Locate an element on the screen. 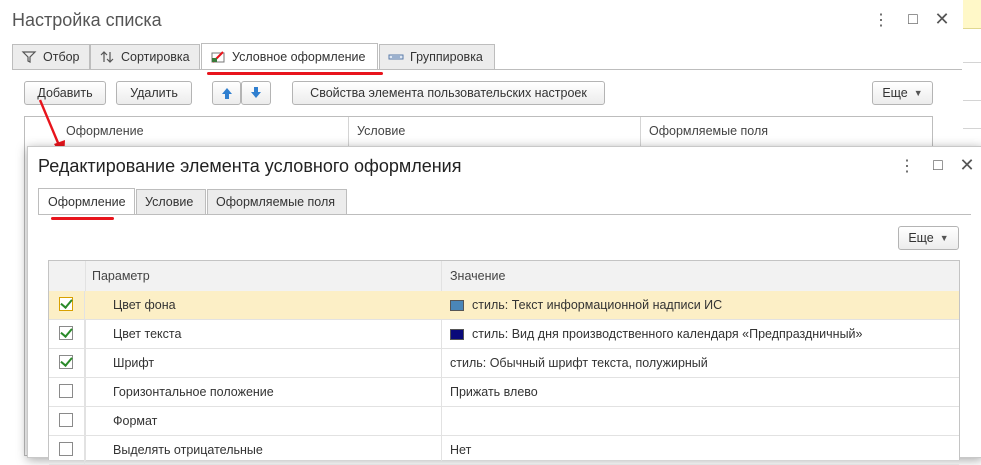  parameter-name: Формат is located at coordinates (135, 421).